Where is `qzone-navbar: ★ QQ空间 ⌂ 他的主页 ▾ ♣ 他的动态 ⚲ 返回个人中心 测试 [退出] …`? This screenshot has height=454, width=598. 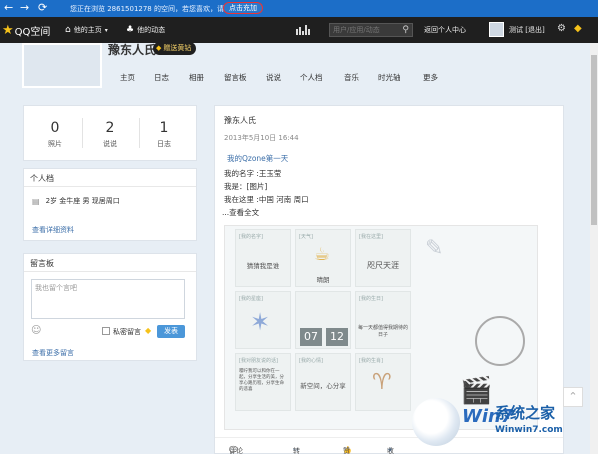
qzone-navbar: ★ QQ空间 ⌂ 他的主页 ▾ ♣ 他的动态 ⚲ 返回个人中心 测试 [退出] … is located at coordinates (299, 30).